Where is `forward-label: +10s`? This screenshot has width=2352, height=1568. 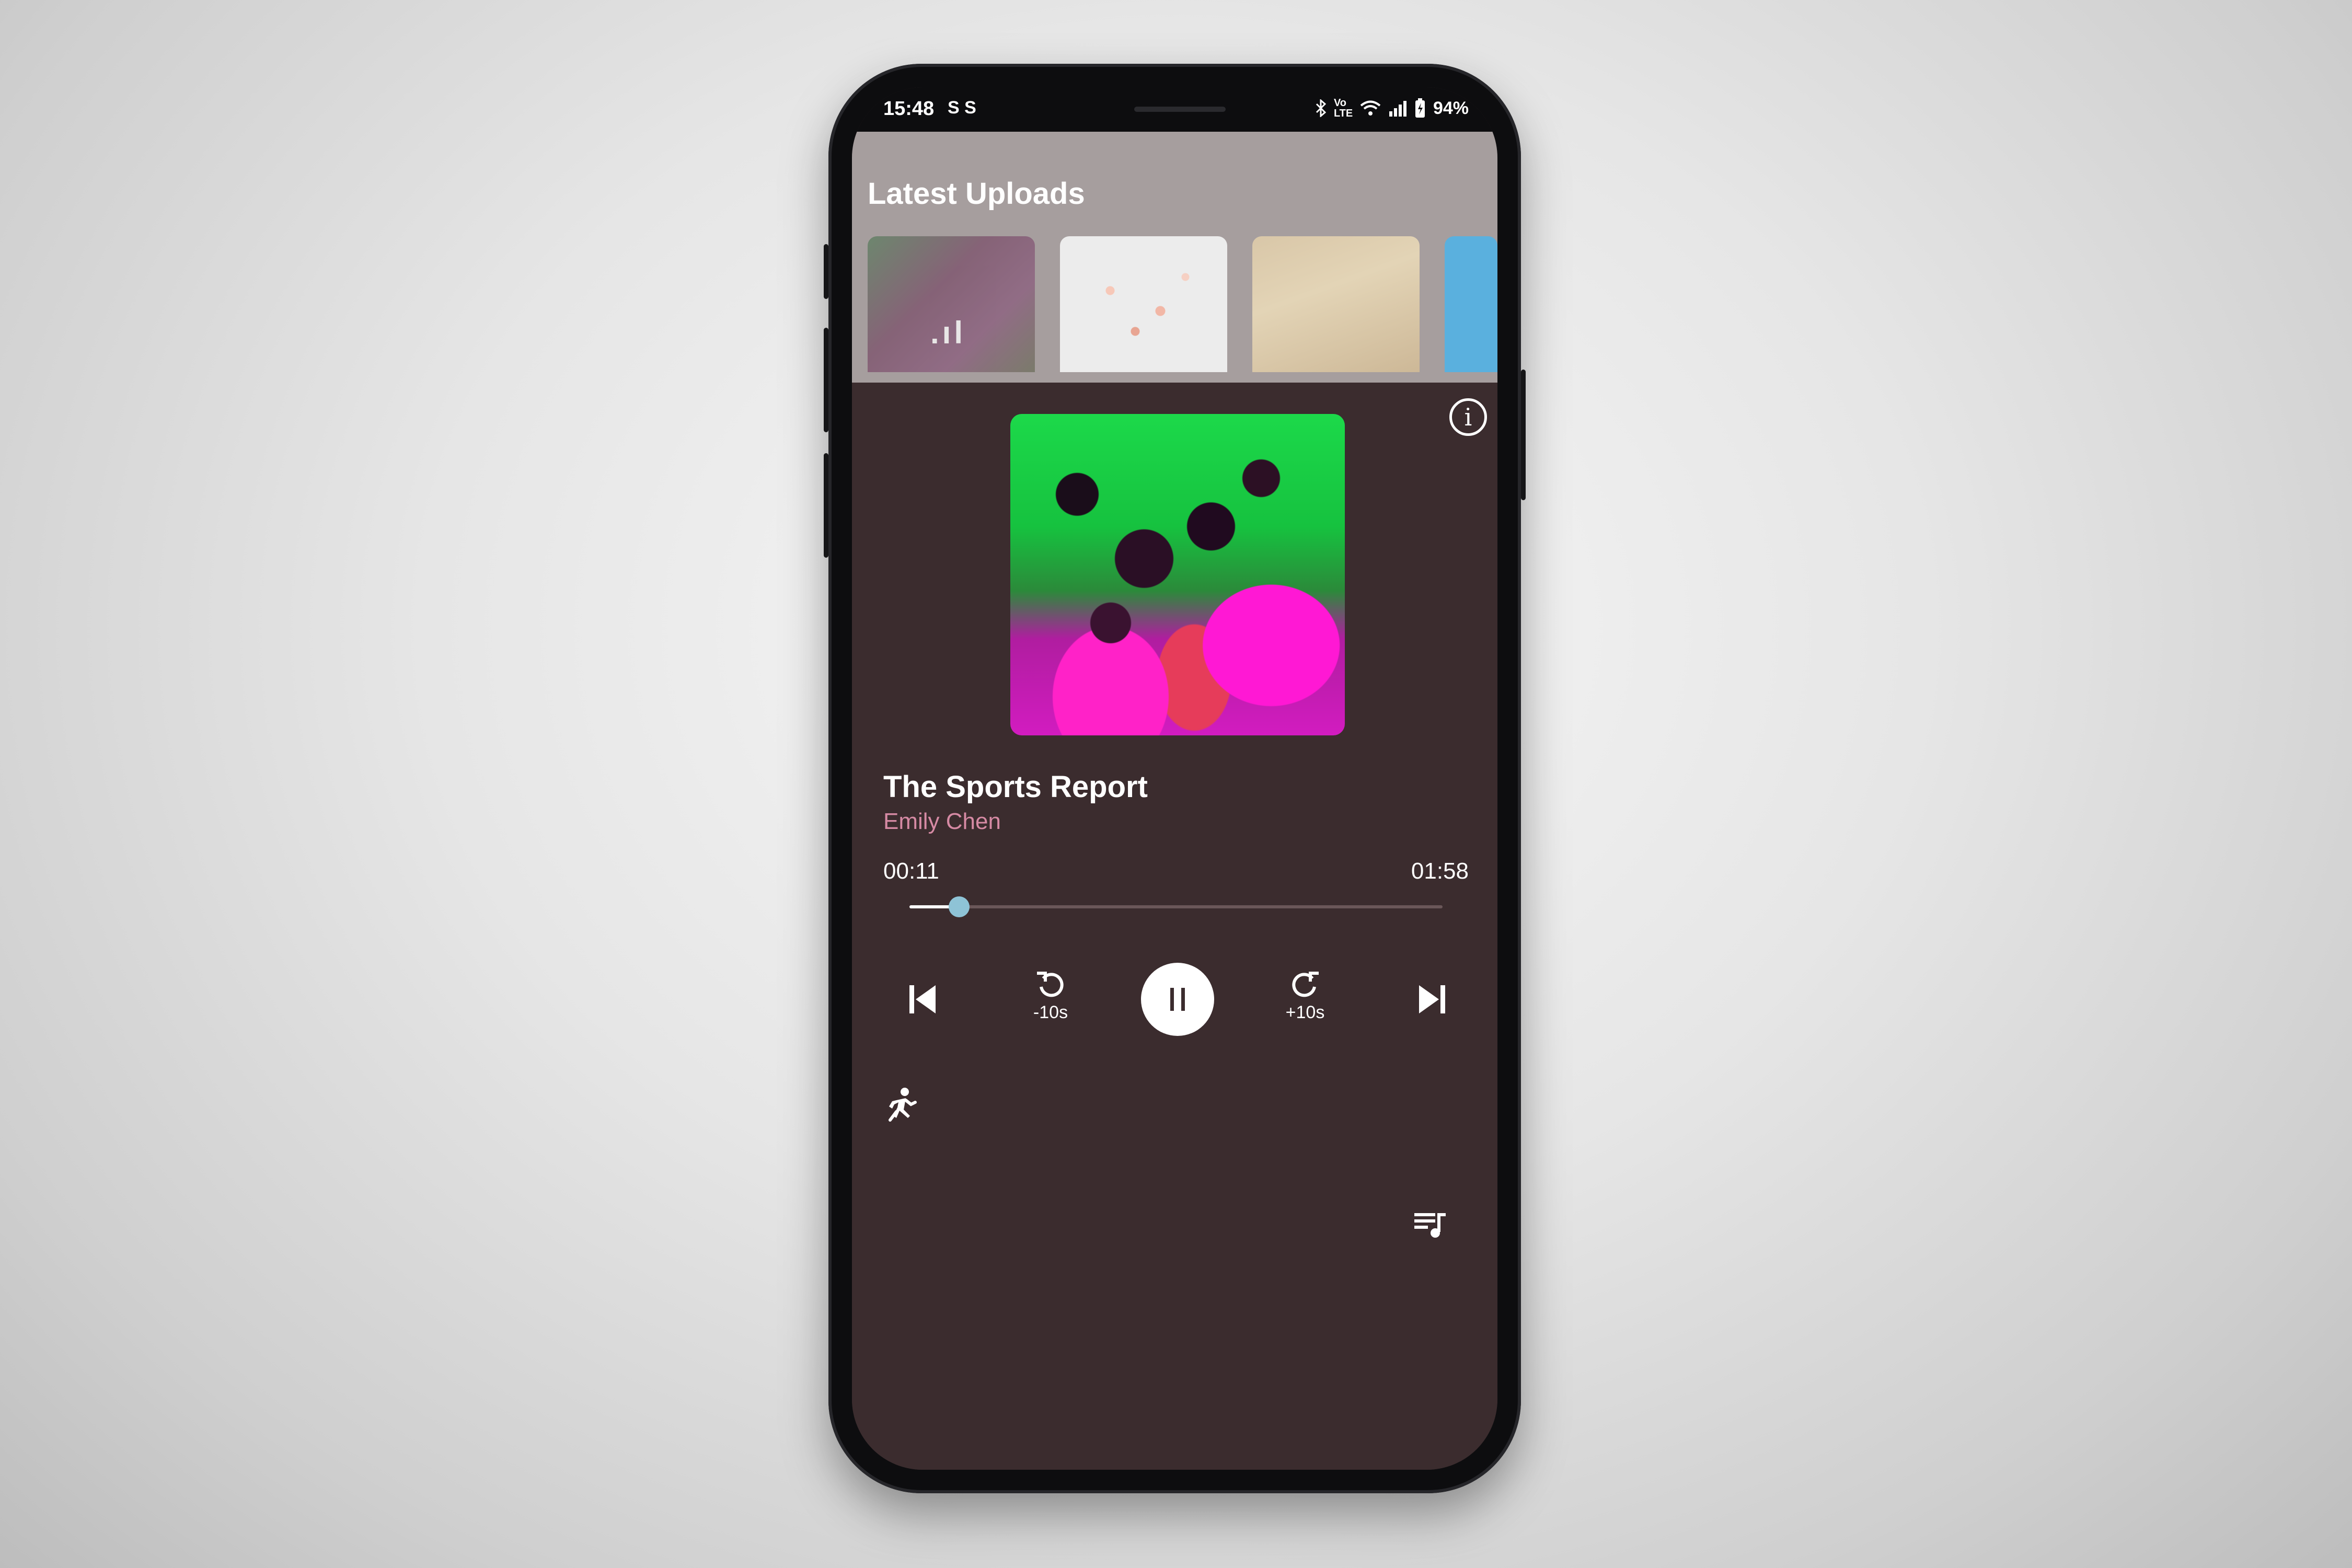
forward-label: +10s is located at coordinates (1305, 1012).